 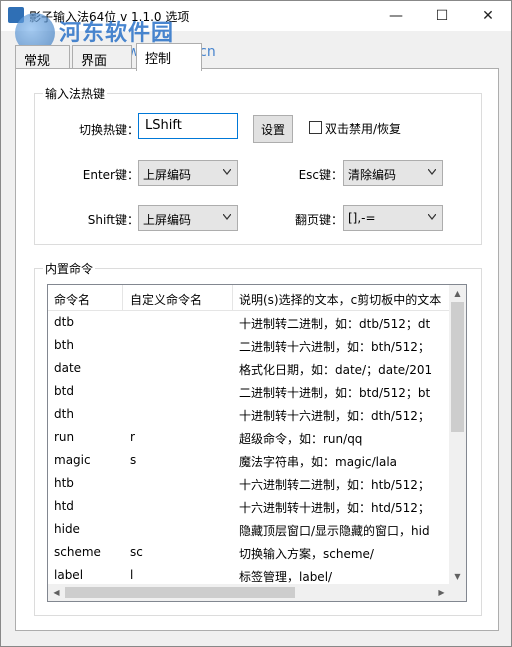 What do you see at coordinates (336, 370) in the screenshot?
I see `command-description: 格式化日期，如：date/；date/201` at bounding box center [336, 370].